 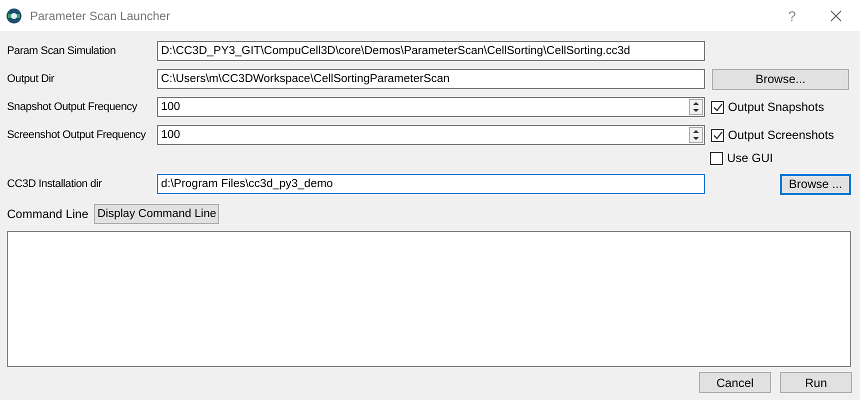 I want to click on checkbox: Output Snapshots, so click(x=767, y=107).